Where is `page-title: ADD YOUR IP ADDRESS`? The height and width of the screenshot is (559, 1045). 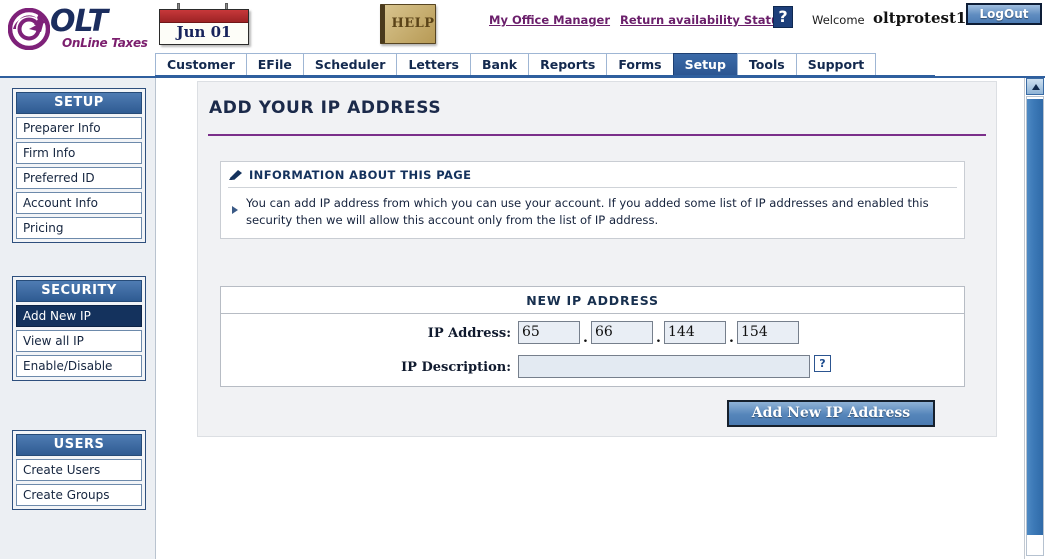
page-title: ADD YOUR IP ADDRESS is located at coordinates (325, 108).